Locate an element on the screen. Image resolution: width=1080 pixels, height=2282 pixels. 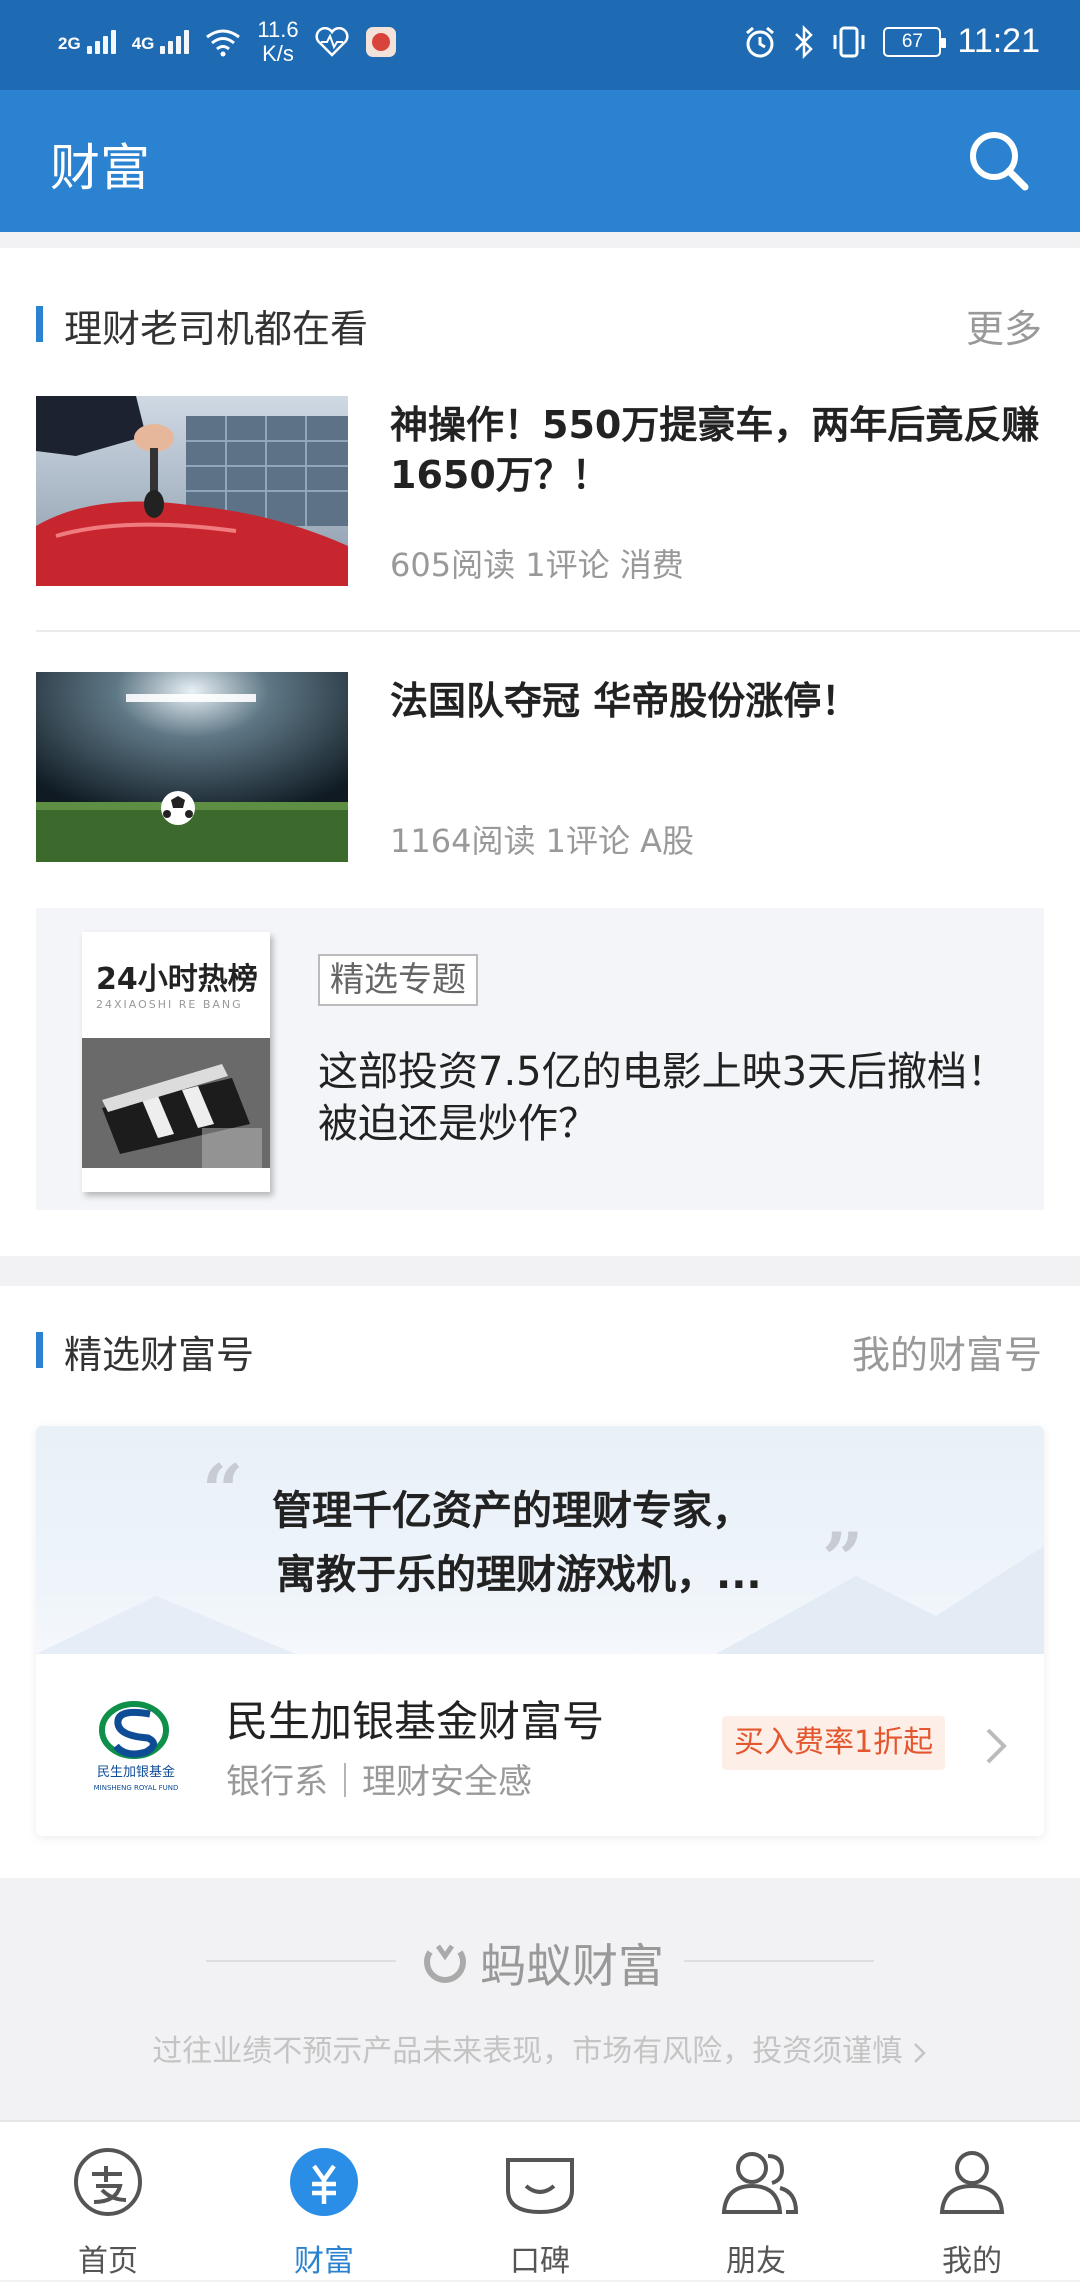
ant-fortune-logo-icon is located at coordinates (445, 1963).